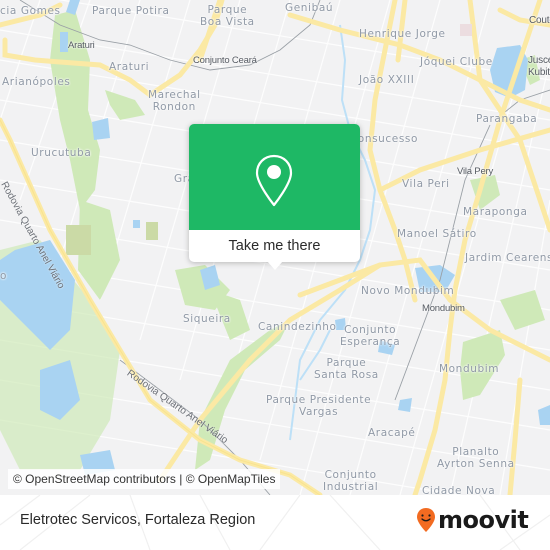 The height and width of the screenshot is (550, 550). What do you see at coordinates (138, 520) in the screenshot?
I see `location-title: Eletrotec Servicos, Fortaleza Region` at bounding box center [138, 520].